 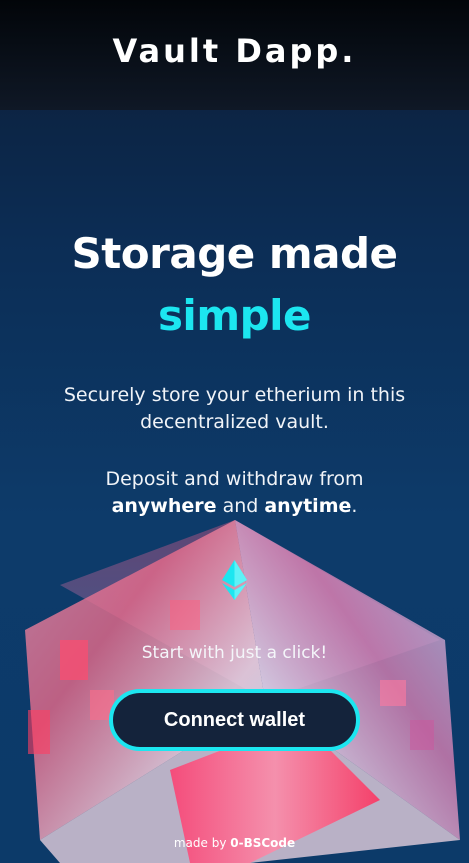 What do you see at coordinates (234, 653) in the screenshot?
I see `cta-prompt: Start with just a click!` at bounding box center [234, 653].